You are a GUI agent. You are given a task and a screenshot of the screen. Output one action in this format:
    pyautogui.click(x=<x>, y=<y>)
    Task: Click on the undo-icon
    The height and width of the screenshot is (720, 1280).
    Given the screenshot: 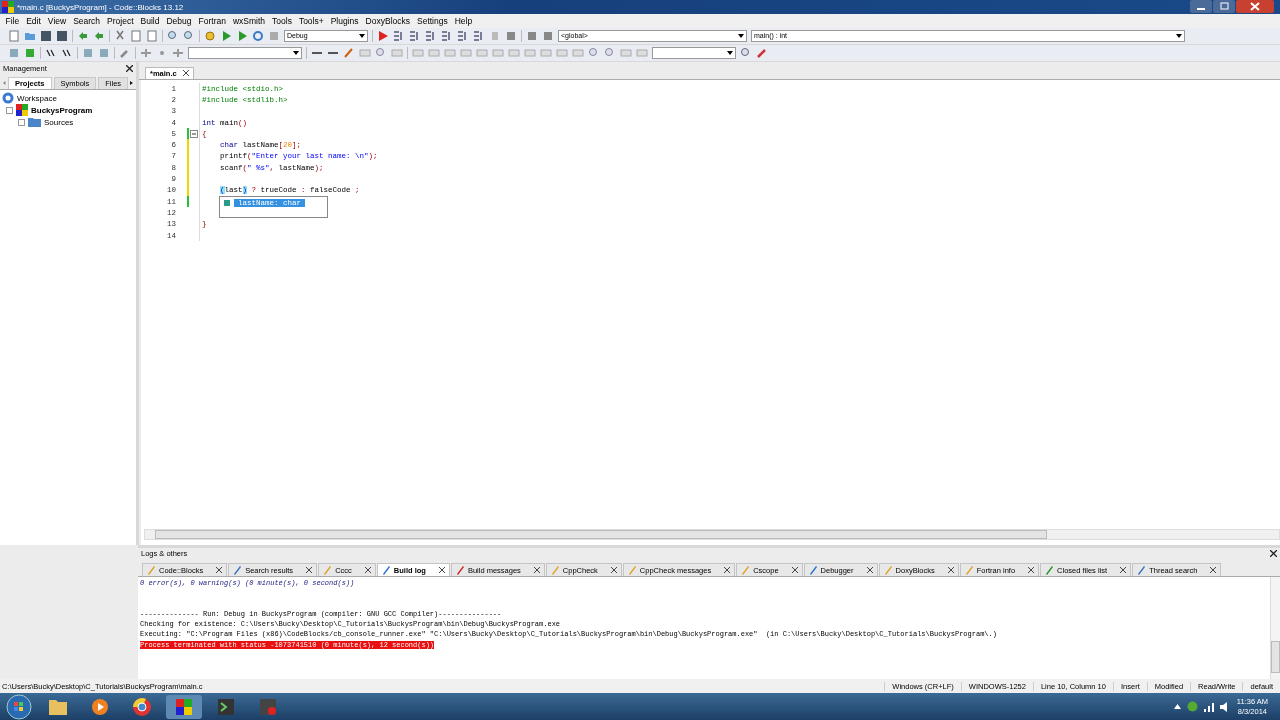 What is the action you would take?
    pyautogui.click(x=83, y=36)
    